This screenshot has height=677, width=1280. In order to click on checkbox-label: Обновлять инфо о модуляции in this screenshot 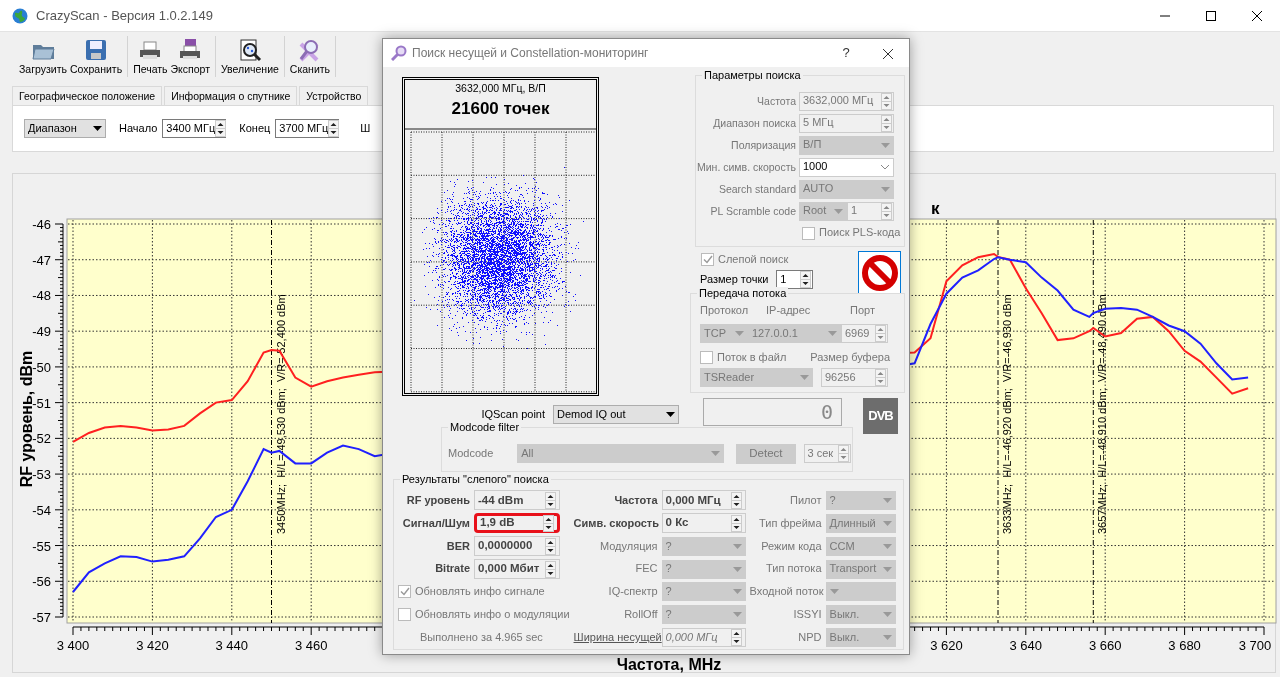, I will do `click(492, 615)`.